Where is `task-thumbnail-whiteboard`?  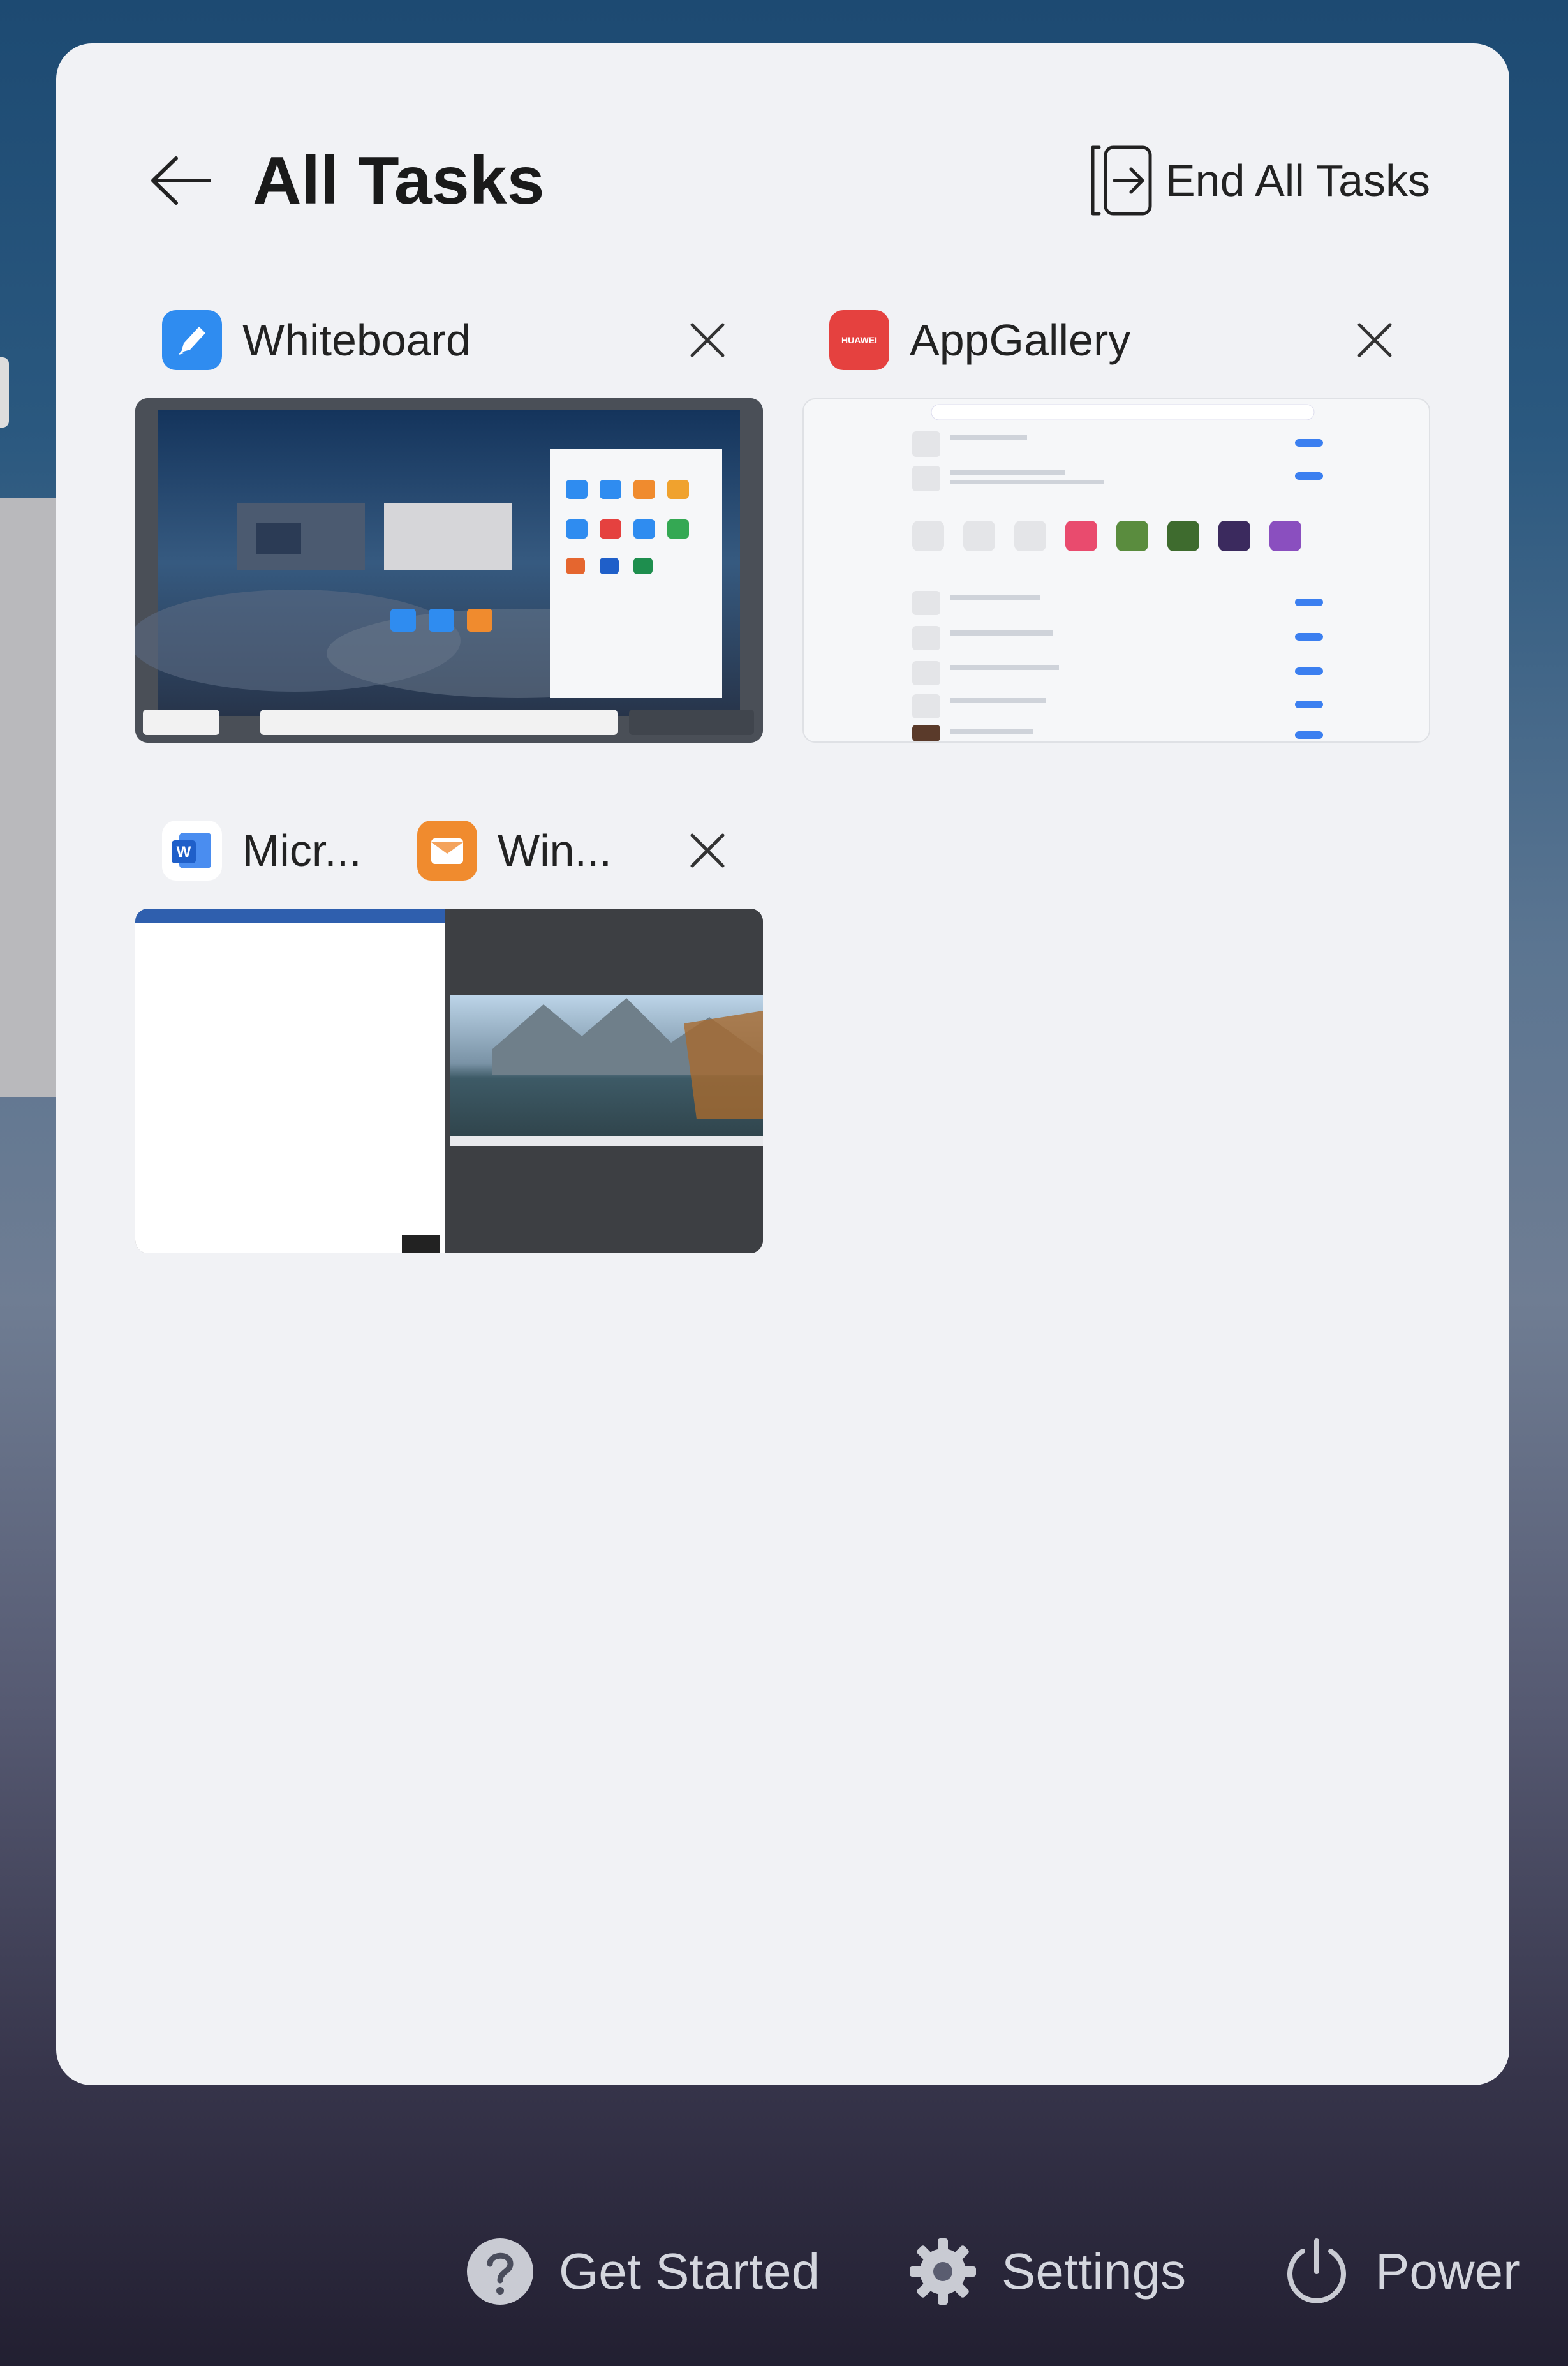
task-thumbnail-whiteboard is located at coordinates (449, 570).